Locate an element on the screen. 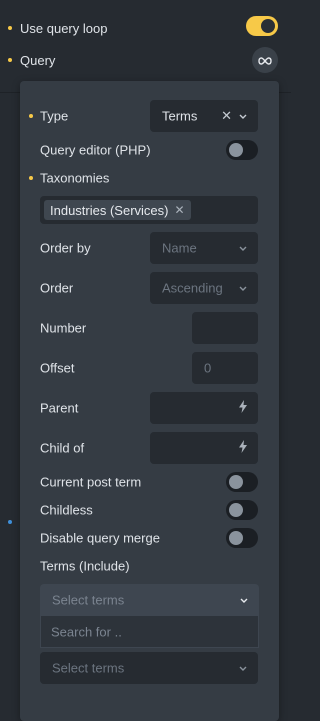  childless-label: Childless is located at coordinates (66, 510).